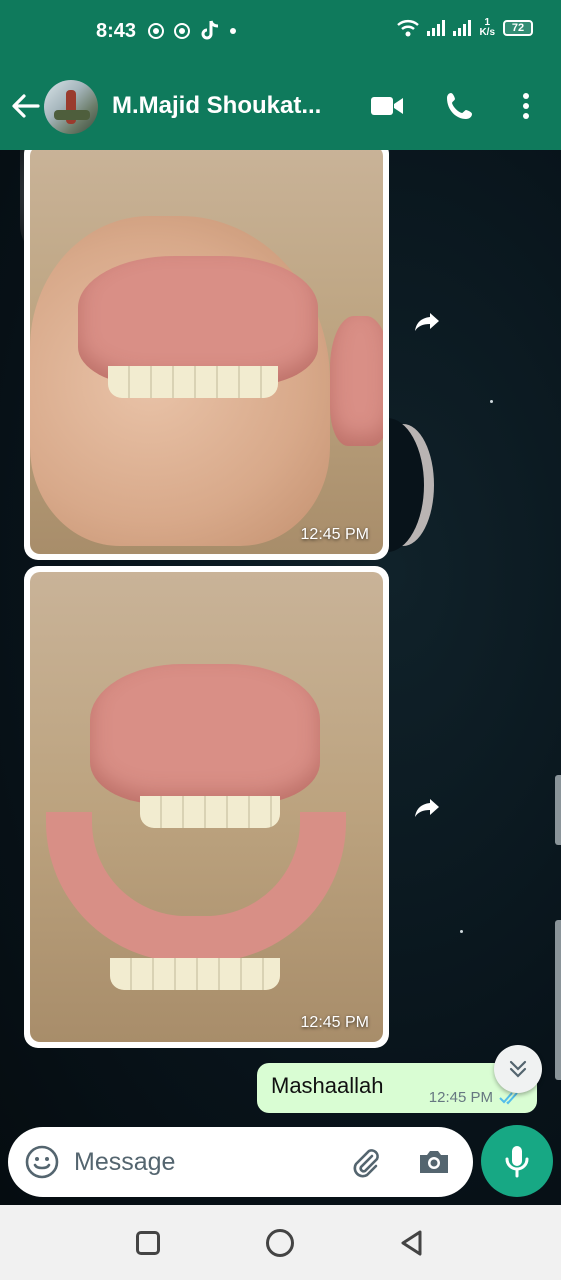 The image size is (561, 1280). Describe the element at coordinates (156, 31) in the screenshot. I see `media-notification-icon` at that location.